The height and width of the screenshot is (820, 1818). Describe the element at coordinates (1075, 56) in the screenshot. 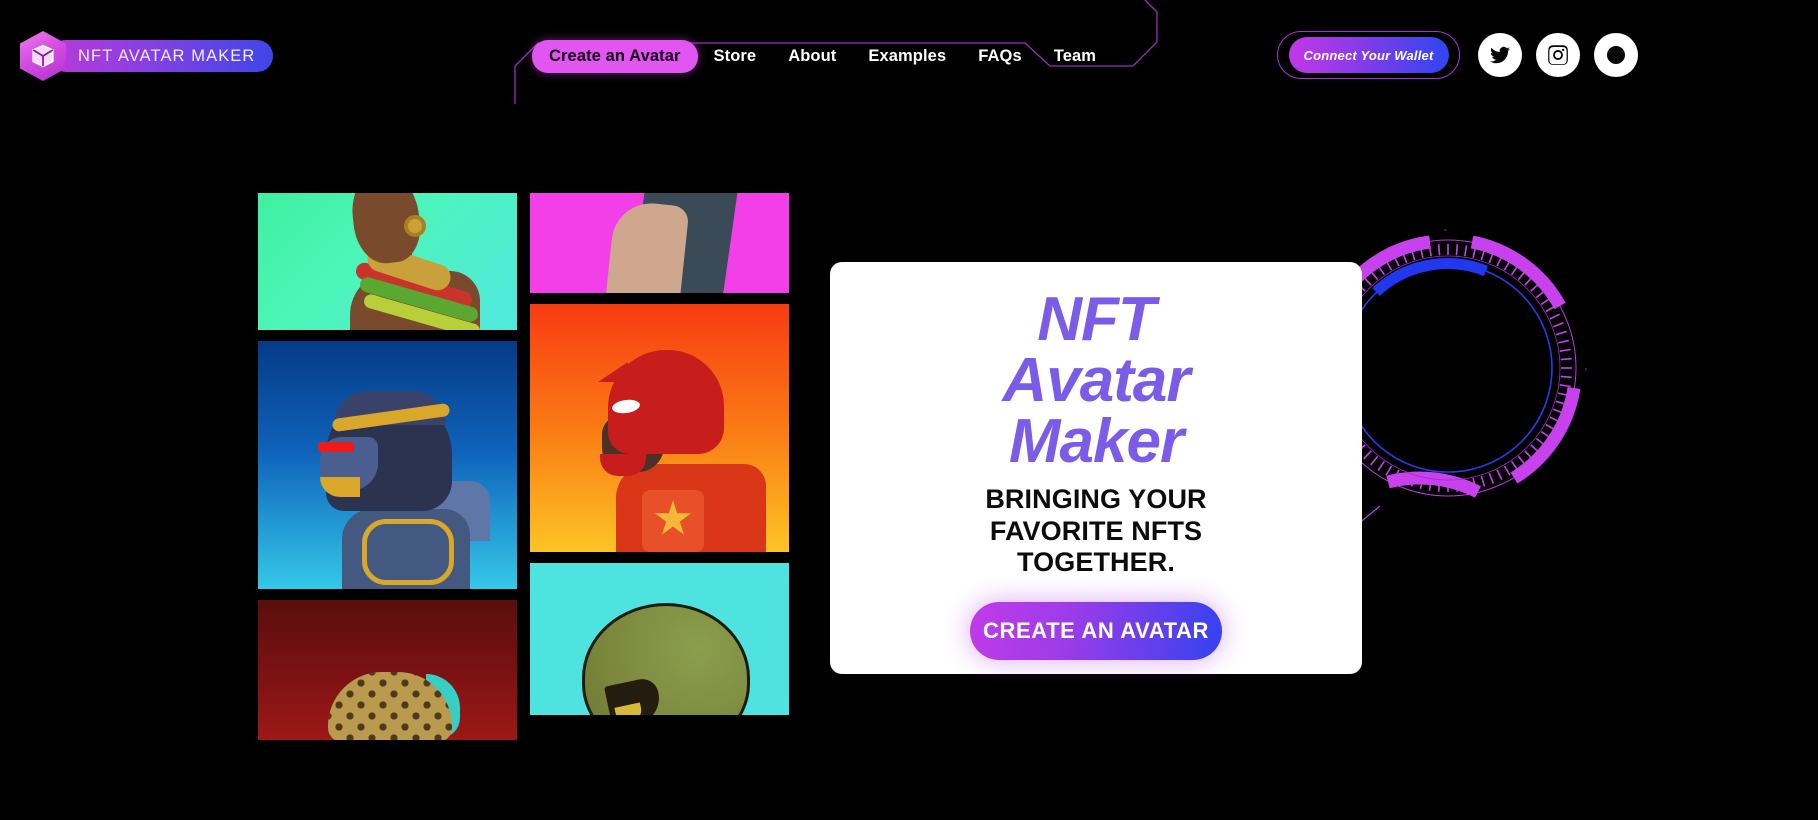

I see `nav-item-team: Team` at that location.